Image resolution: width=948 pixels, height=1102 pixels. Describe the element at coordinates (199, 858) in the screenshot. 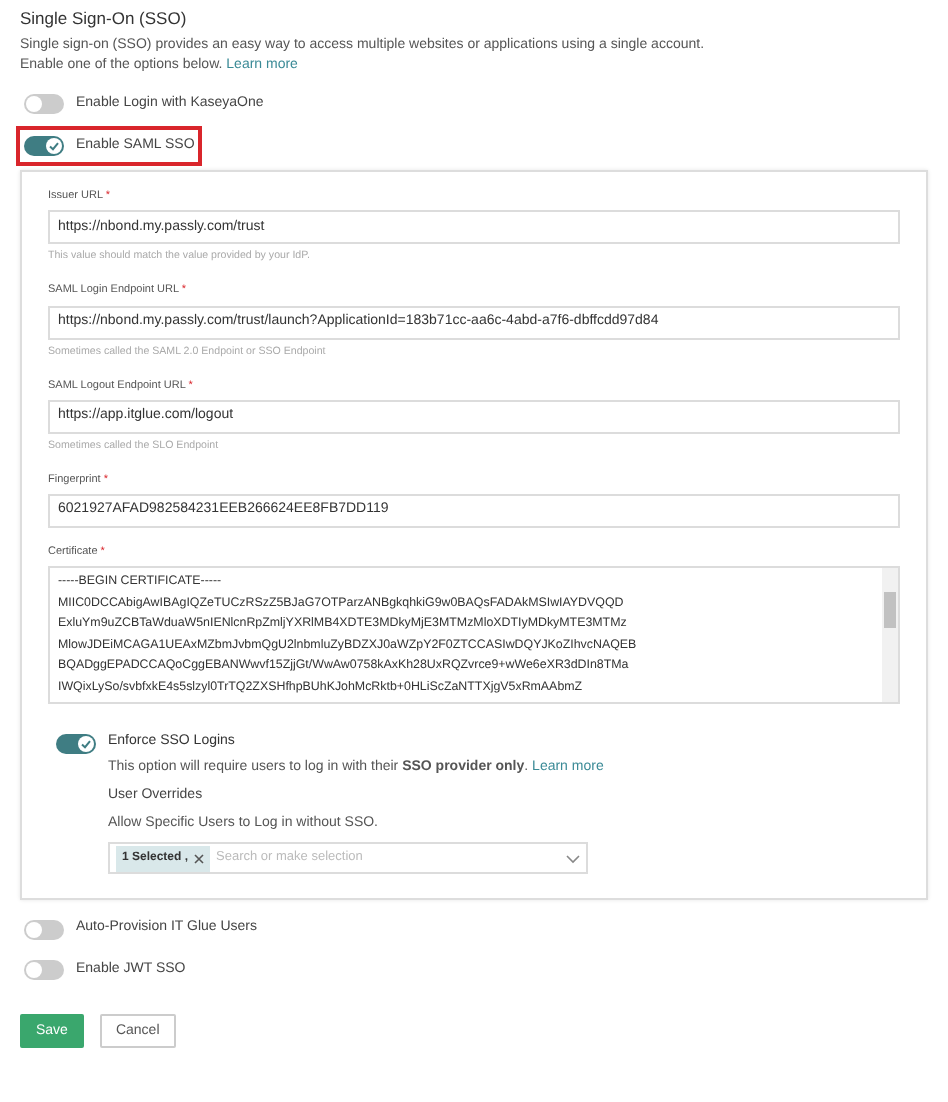

I see `remove-icon` at that location.